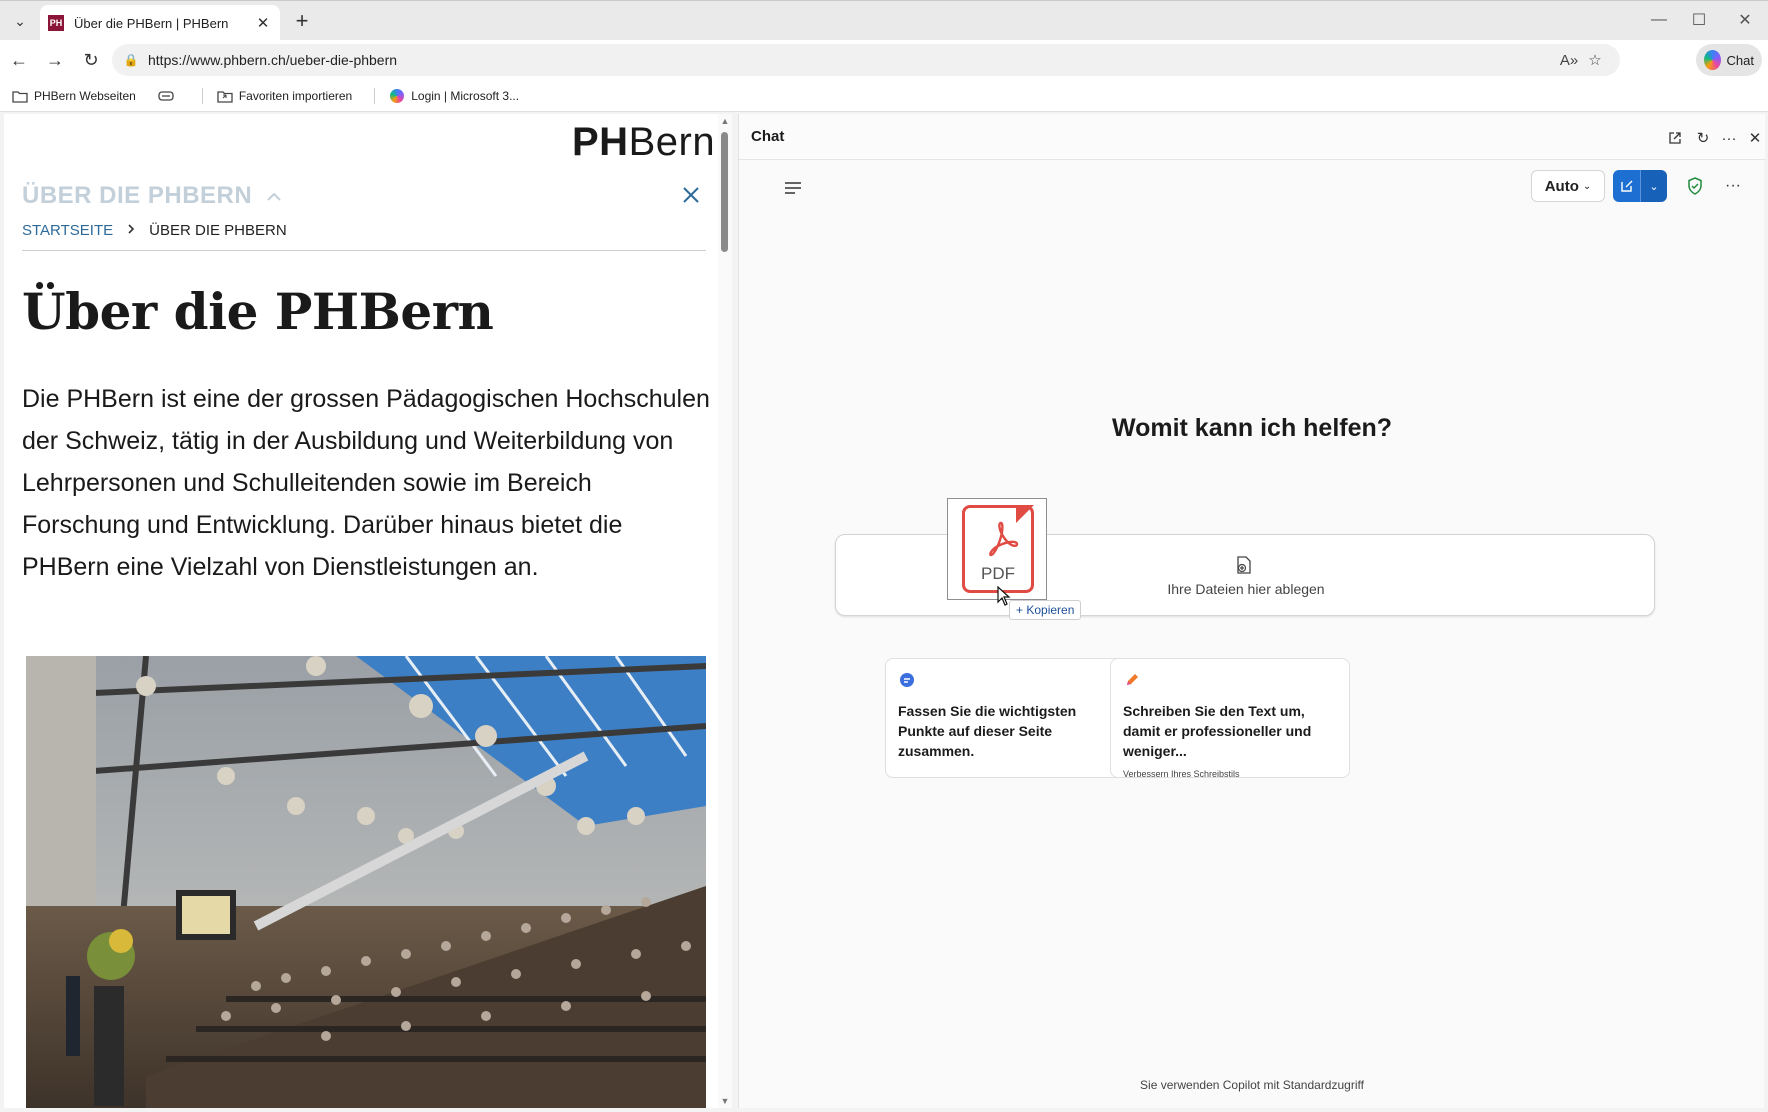 The height and width of the screenshot is (1112, 1768). Describe the element at coordinates (1252, 137) in the screenshot. I see `copilot-header: Chat ↻ ··· ✕` at that location.